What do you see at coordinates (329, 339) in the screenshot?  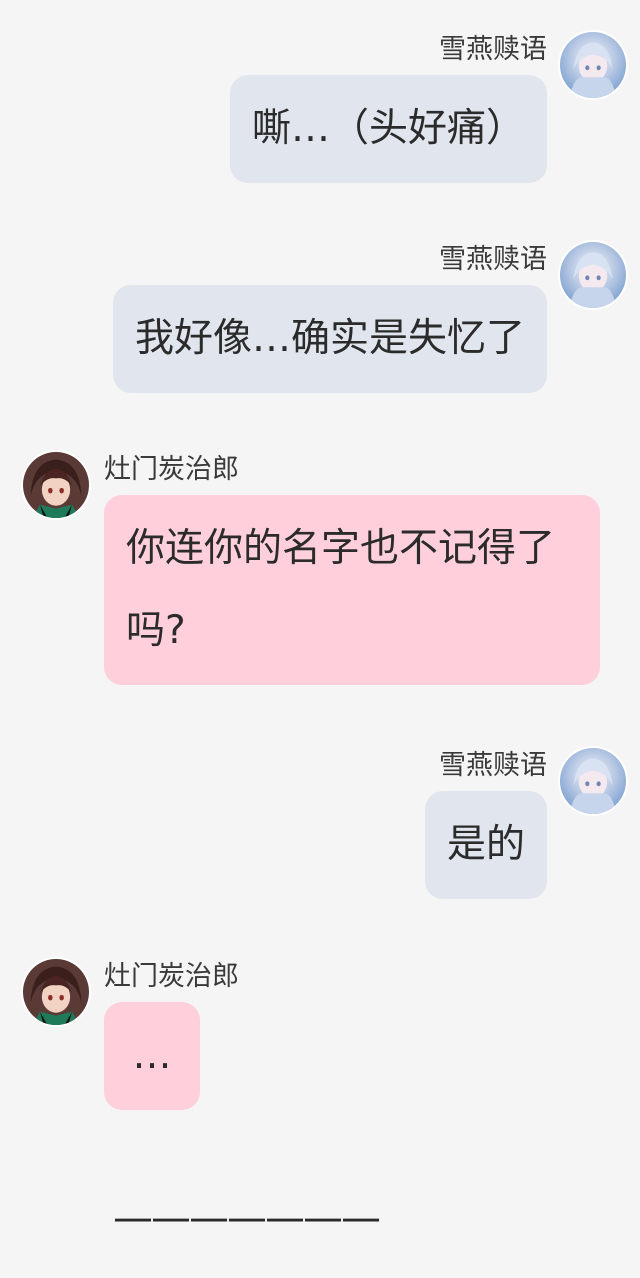 I see `message-bubble: 我好像…确实是失忆了` at bounding box center [329, 339].